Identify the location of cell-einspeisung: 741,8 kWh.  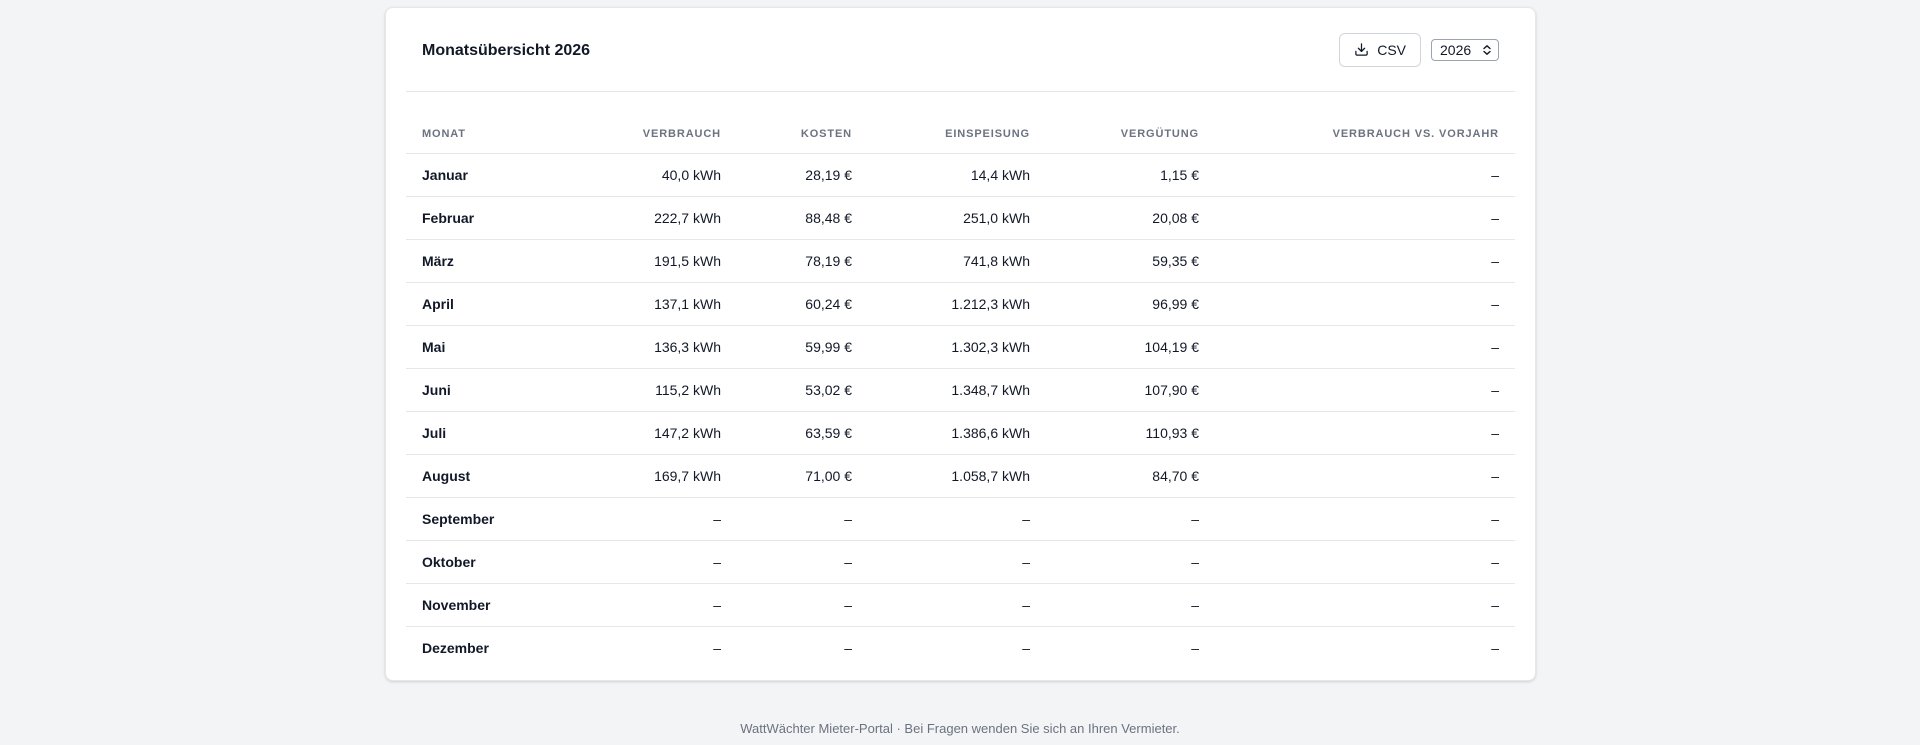
(957, 261).